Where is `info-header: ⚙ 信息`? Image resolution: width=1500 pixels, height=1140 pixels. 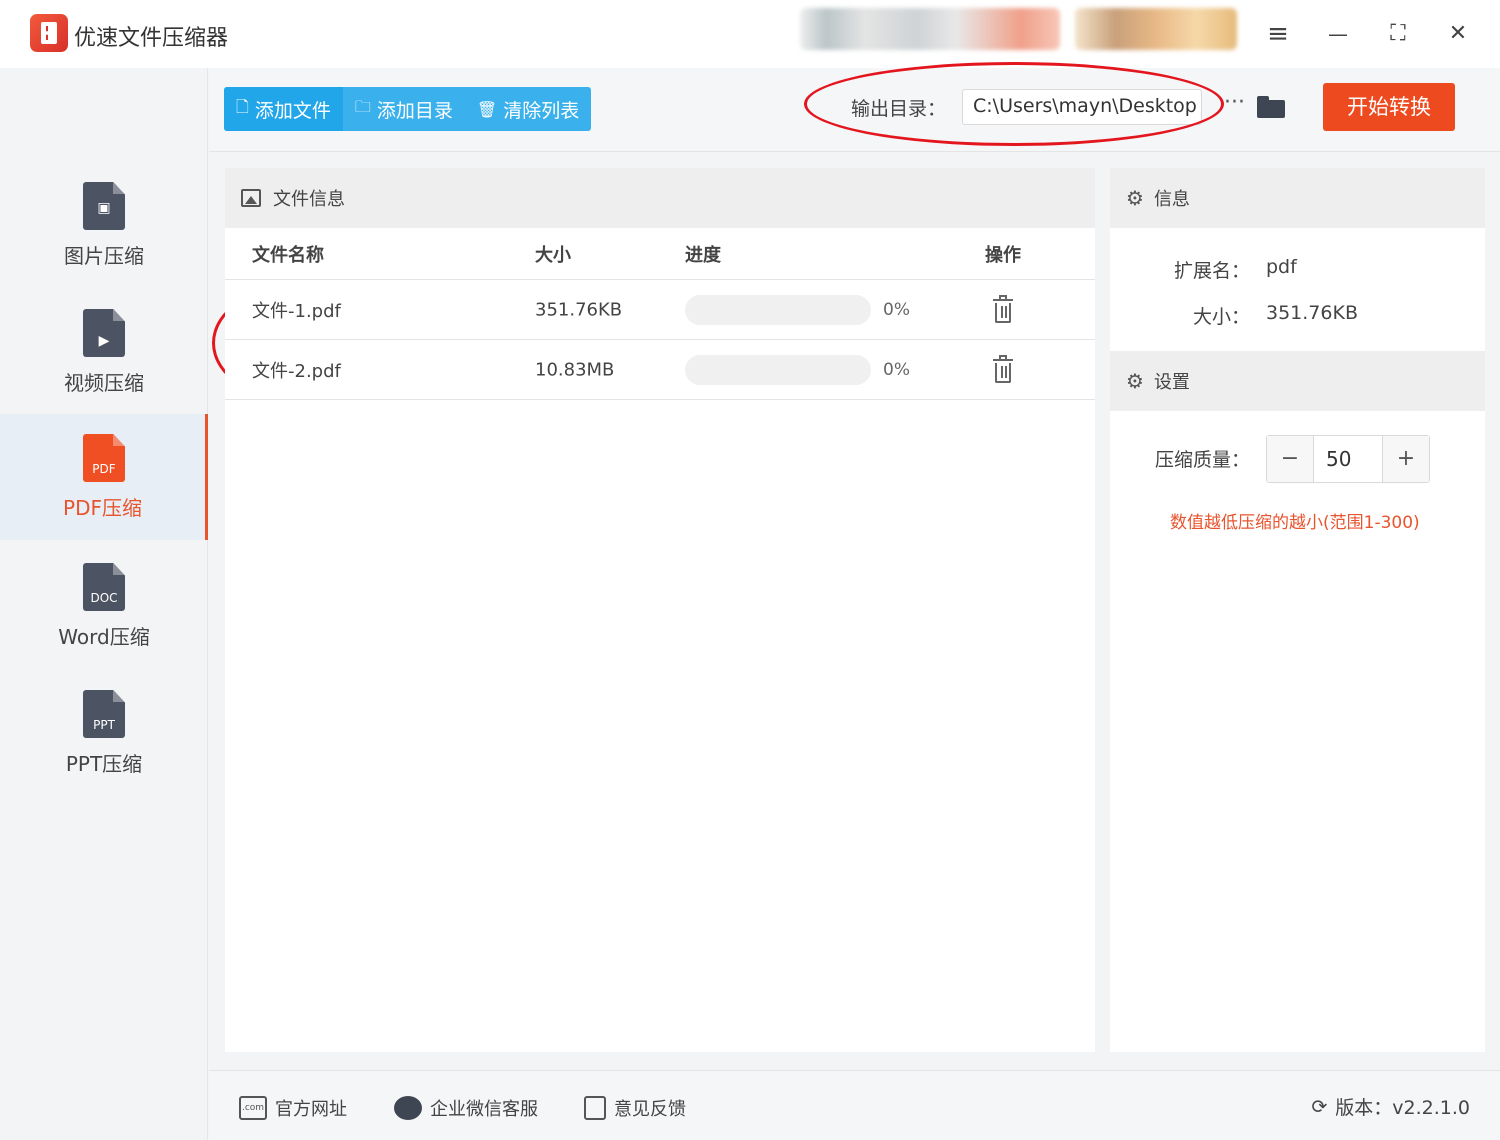
info-header: ⚙ 信息 is located at coordinates (1297, 198).